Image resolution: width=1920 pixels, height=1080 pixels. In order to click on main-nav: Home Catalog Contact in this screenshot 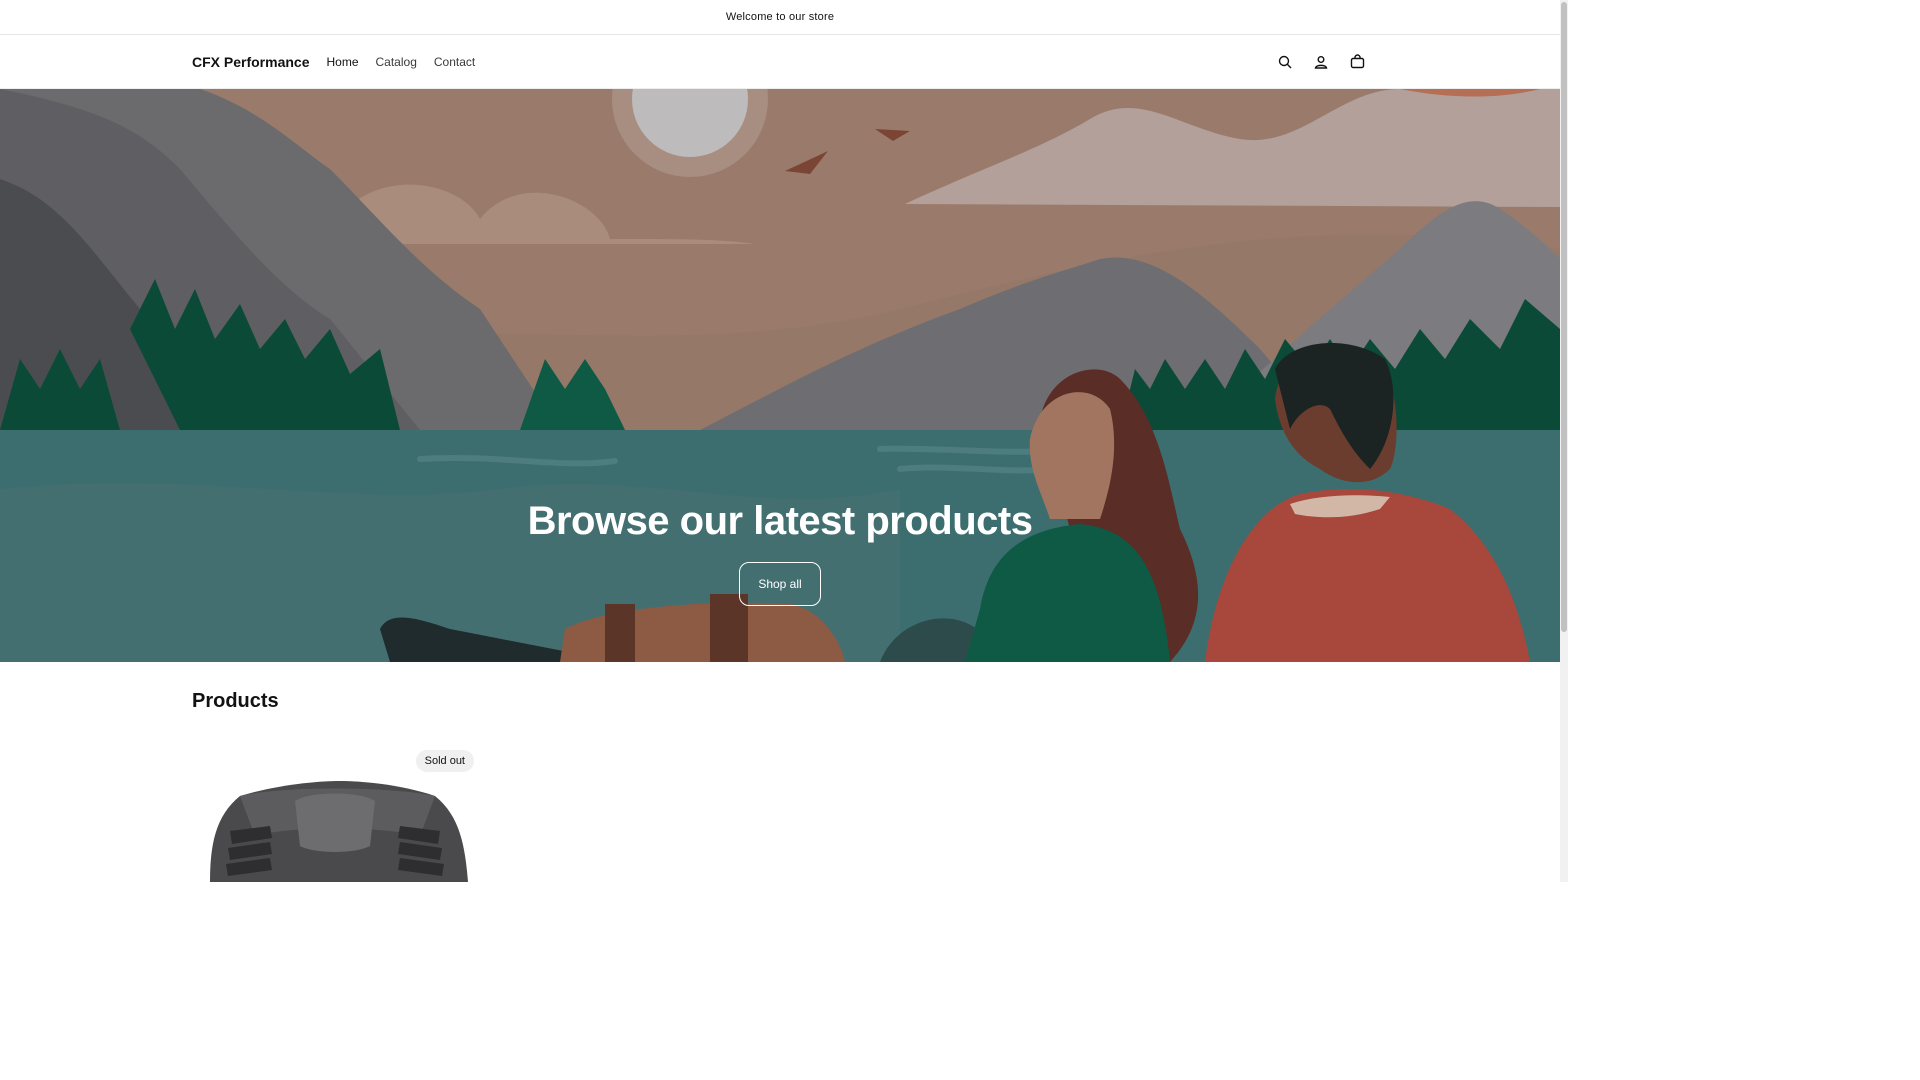, I will do `click(400, 62)`.